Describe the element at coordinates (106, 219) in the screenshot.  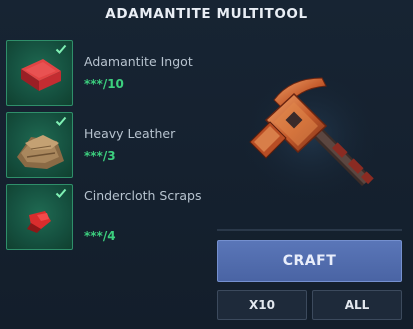
I see `ingredient-row-cindercloth-scraps: Cindercloth Scraps ***/4` at that location.